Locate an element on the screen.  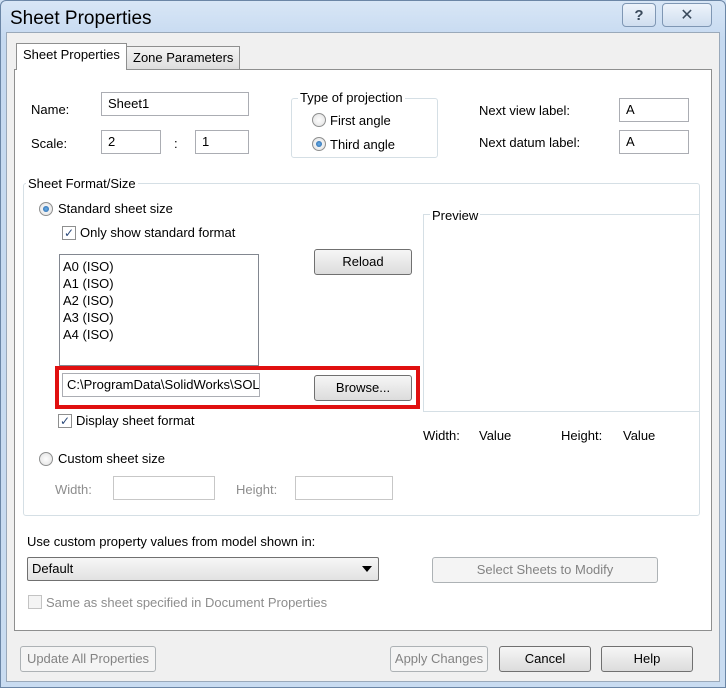
display-format-checkbox: ✓ is located at coordinates (65, 421).